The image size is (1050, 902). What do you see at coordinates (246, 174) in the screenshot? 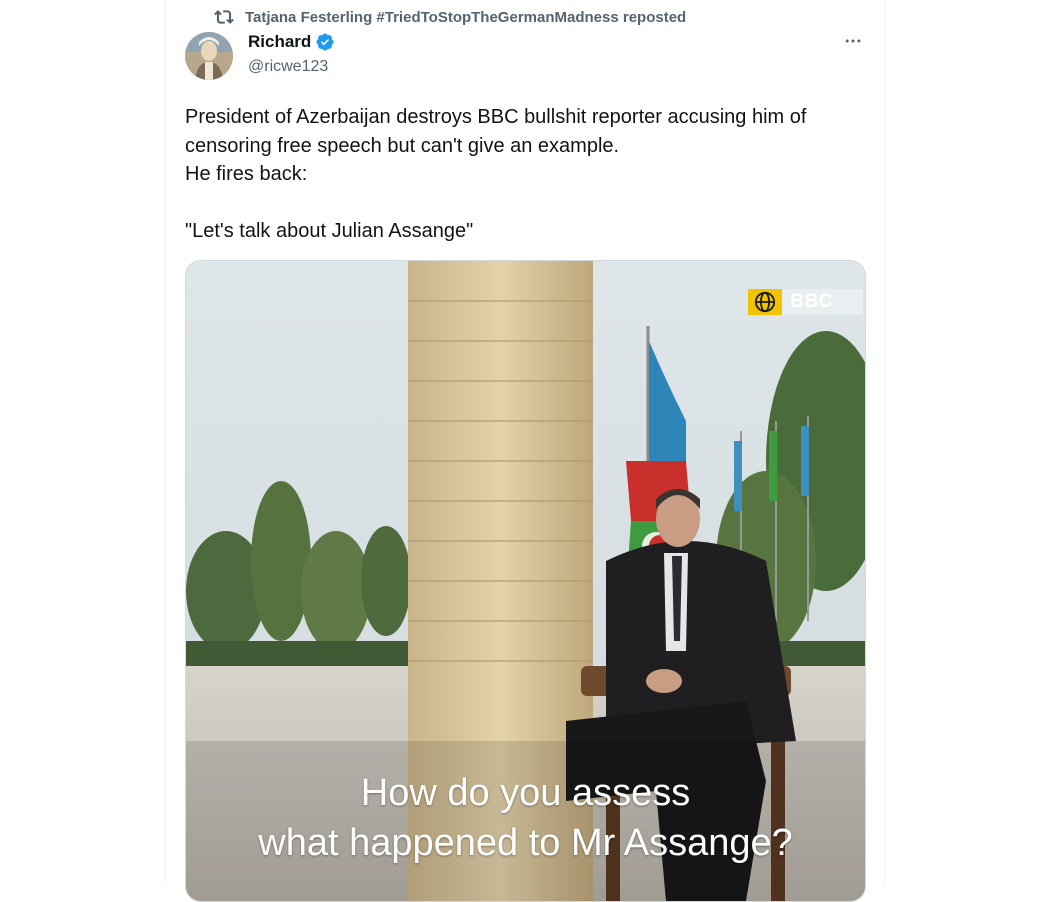
I see `tweet-text-line: He fires back:` at bounding box center [246, 174].